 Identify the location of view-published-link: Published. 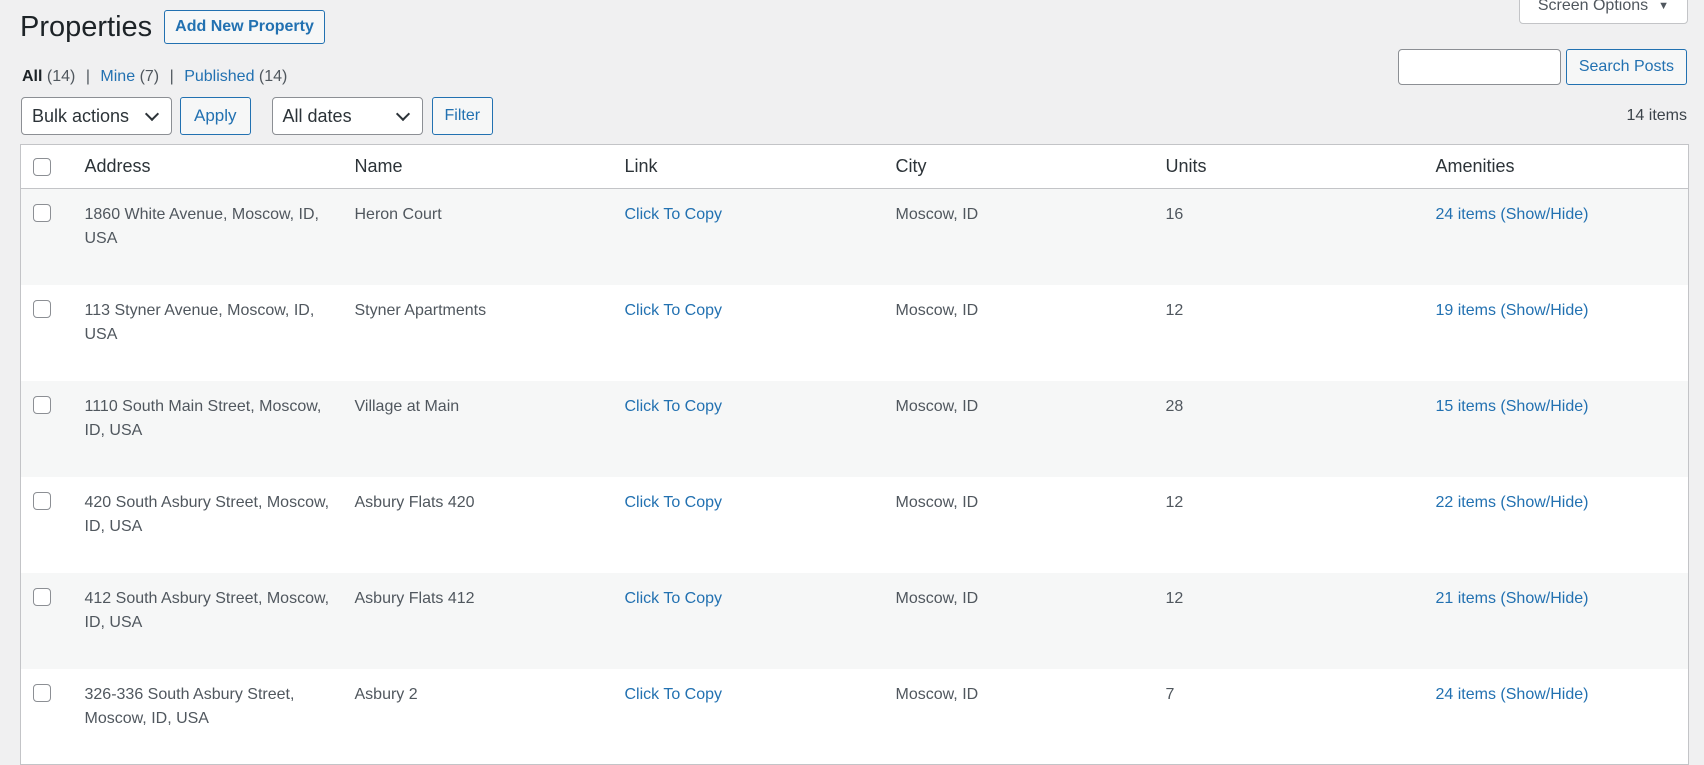
(219, 76).